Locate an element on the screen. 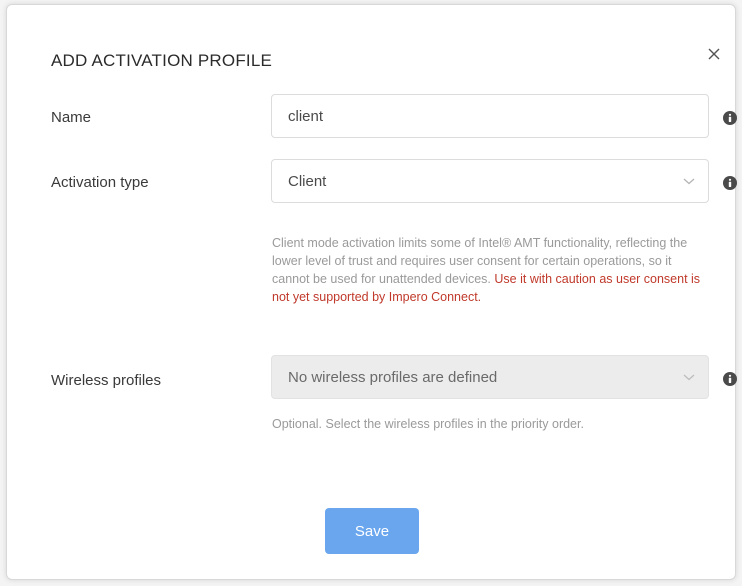  wireless-profiles-value: No wireless profiles are defined is located at coordinates (393, 377).